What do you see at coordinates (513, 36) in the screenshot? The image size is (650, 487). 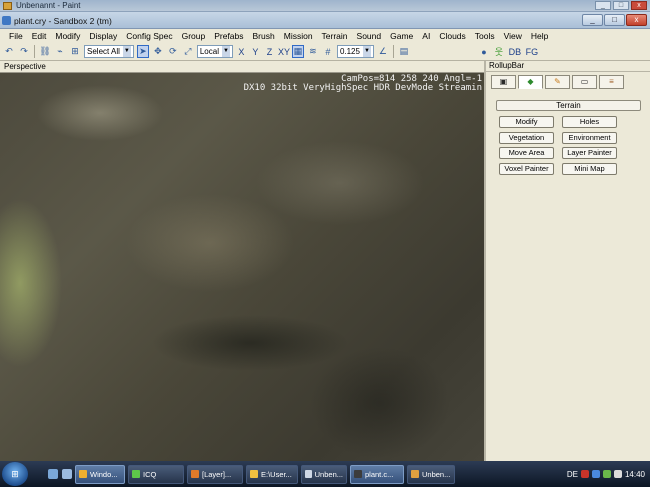 I see `menu-view: View` at bounding box center [513, 36].